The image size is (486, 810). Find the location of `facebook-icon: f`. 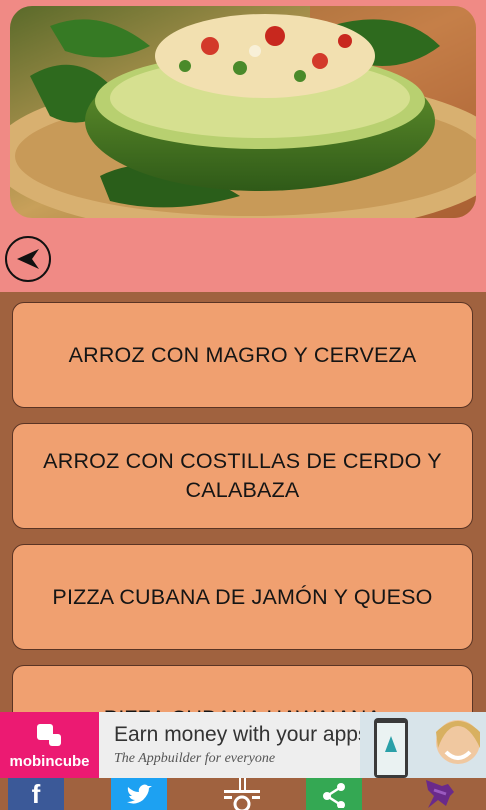

facebook-icon: f is located at coordinates (36, 794).